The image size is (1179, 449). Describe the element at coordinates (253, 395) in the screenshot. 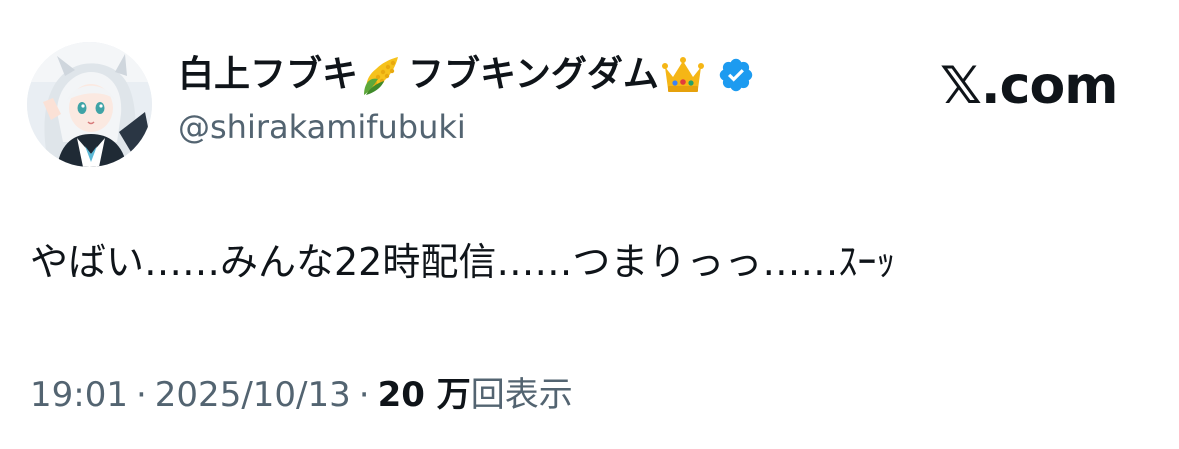

I see `tweet-date: 2025/10/13` at that location.